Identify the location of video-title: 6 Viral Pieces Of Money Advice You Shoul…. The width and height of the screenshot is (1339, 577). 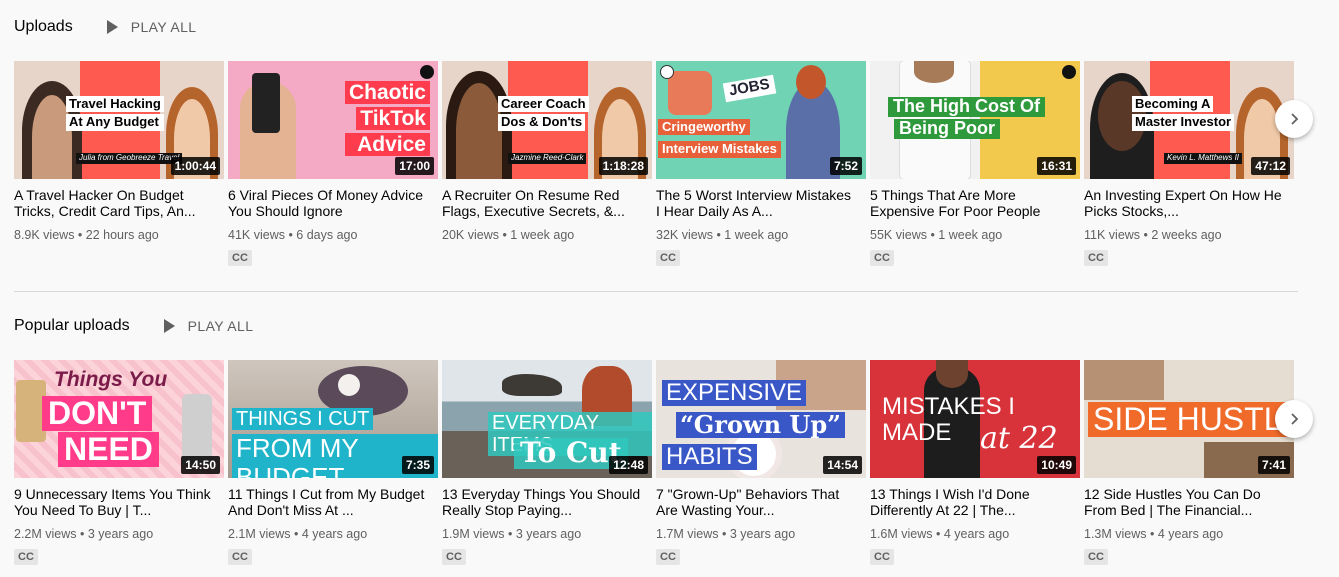
(333, 203).